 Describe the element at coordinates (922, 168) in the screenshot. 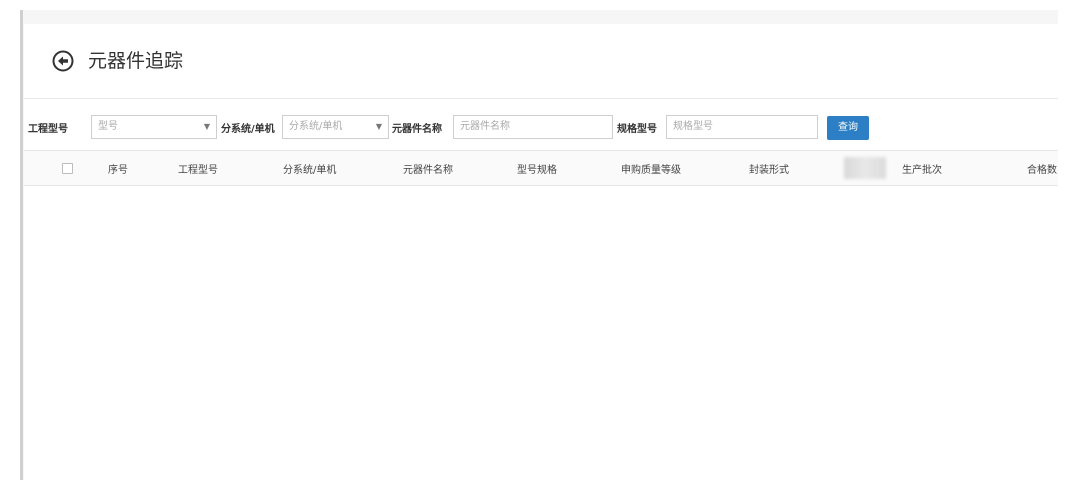

I see `column-header-batch: 生产批次` at that location.